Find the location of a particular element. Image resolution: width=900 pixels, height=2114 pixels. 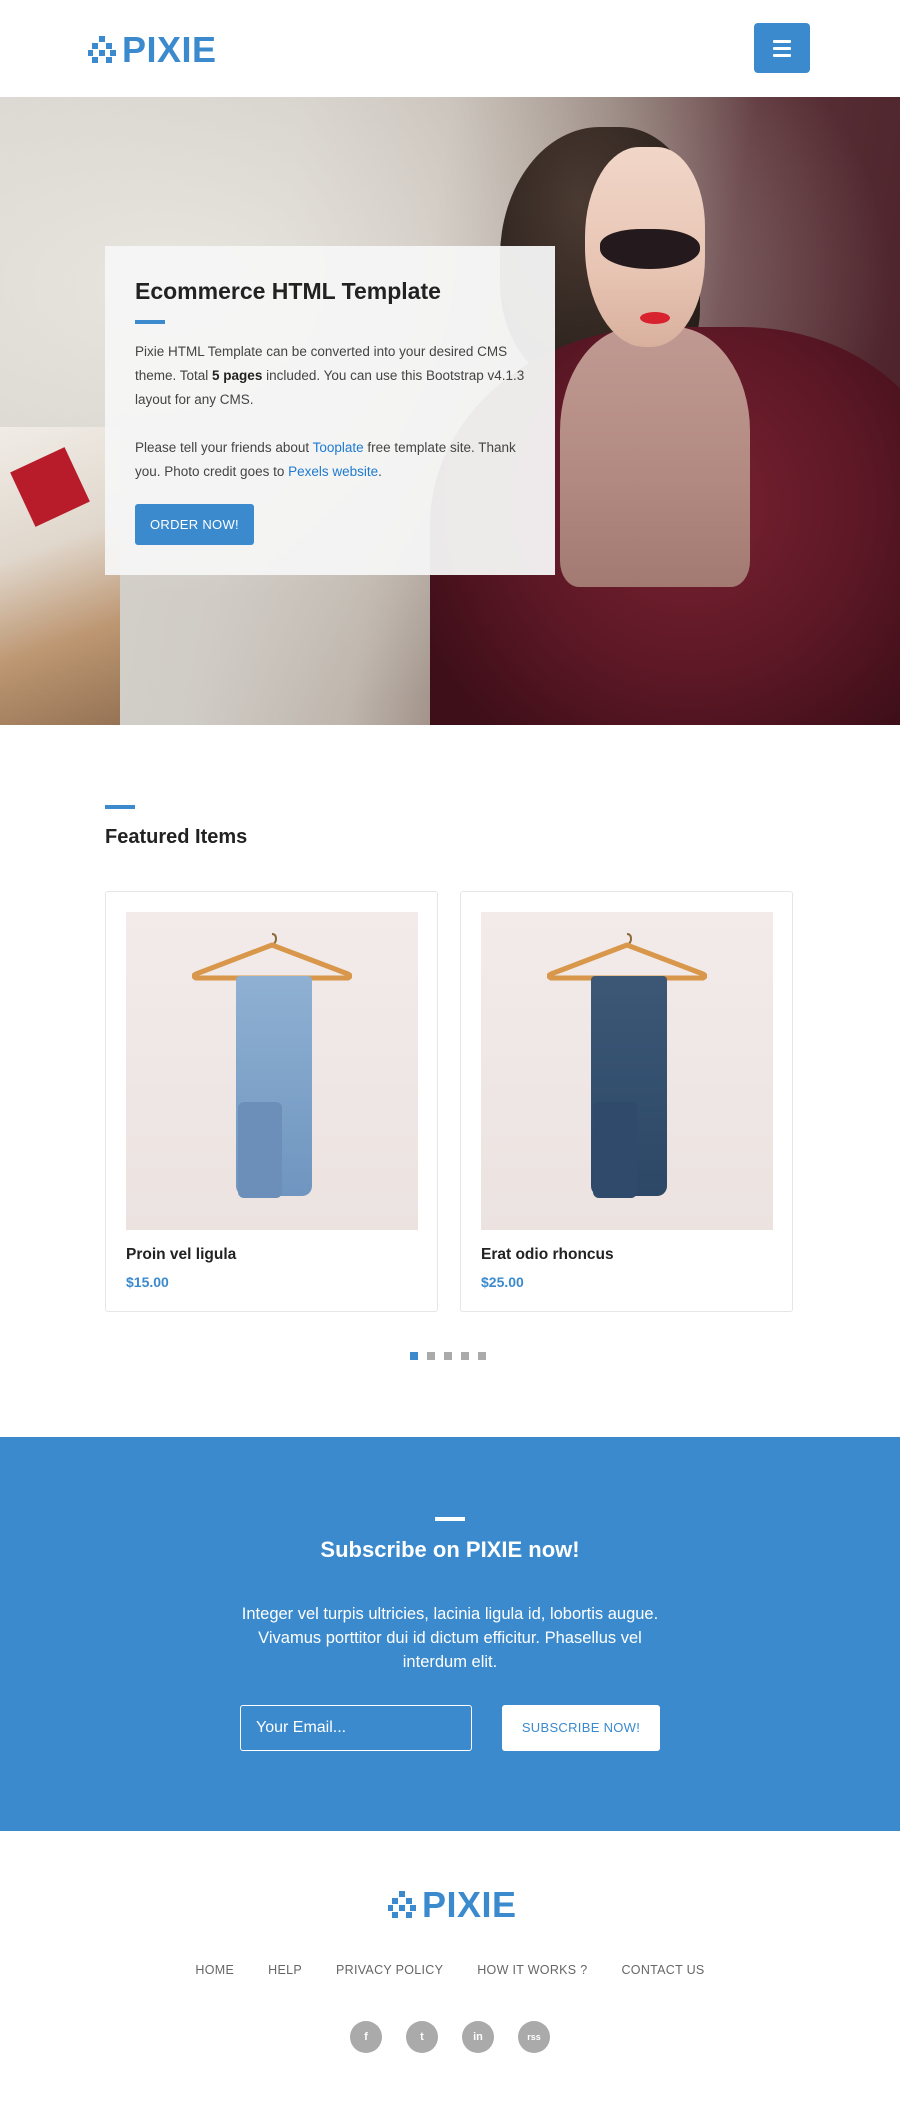

footer-link-privacy: PRIVACY POLICY is located at coordinates (389, 1970).